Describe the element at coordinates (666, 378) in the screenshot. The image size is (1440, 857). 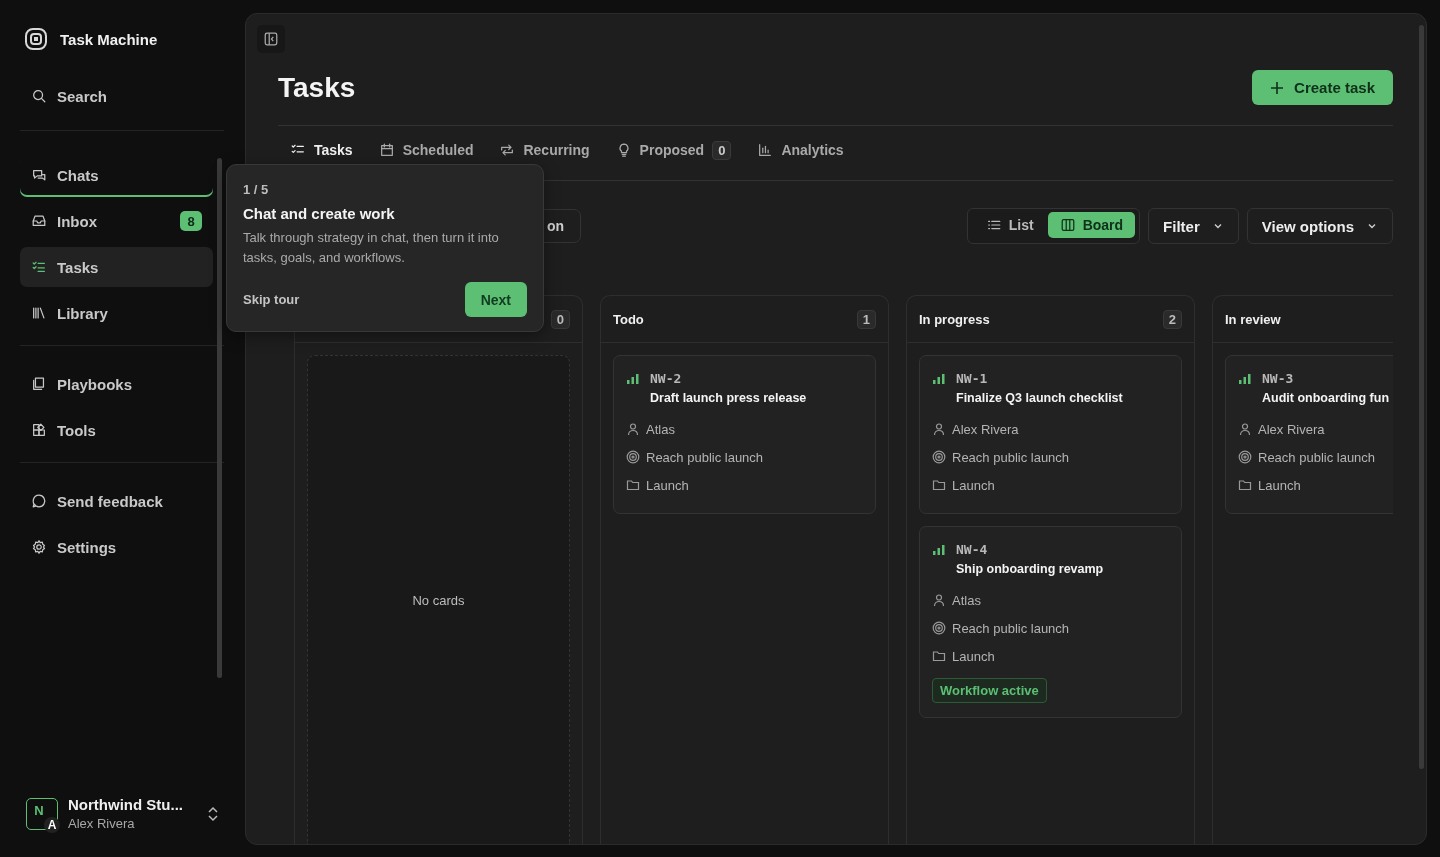
I see `task-id: NW-2` at that location.